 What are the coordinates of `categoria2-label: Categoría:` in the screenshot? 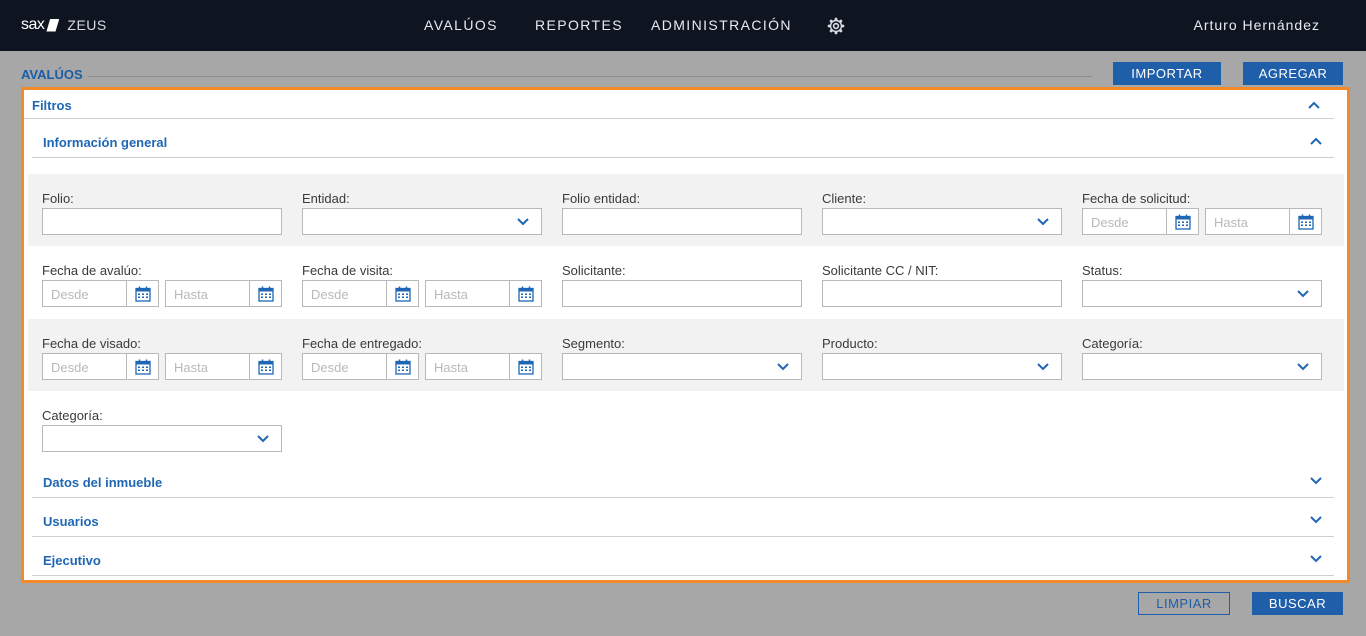 It's located at (72, 415).